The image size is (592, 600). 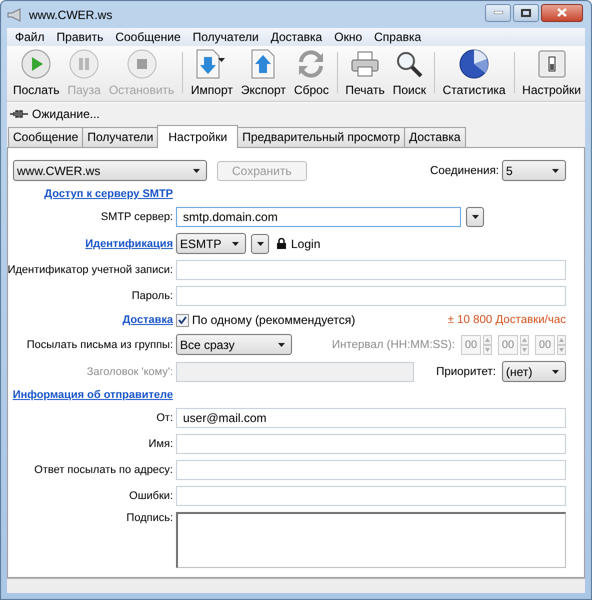 I want to click on profile-dropdown: www.CWER.ws, so click(x=110, y=170).